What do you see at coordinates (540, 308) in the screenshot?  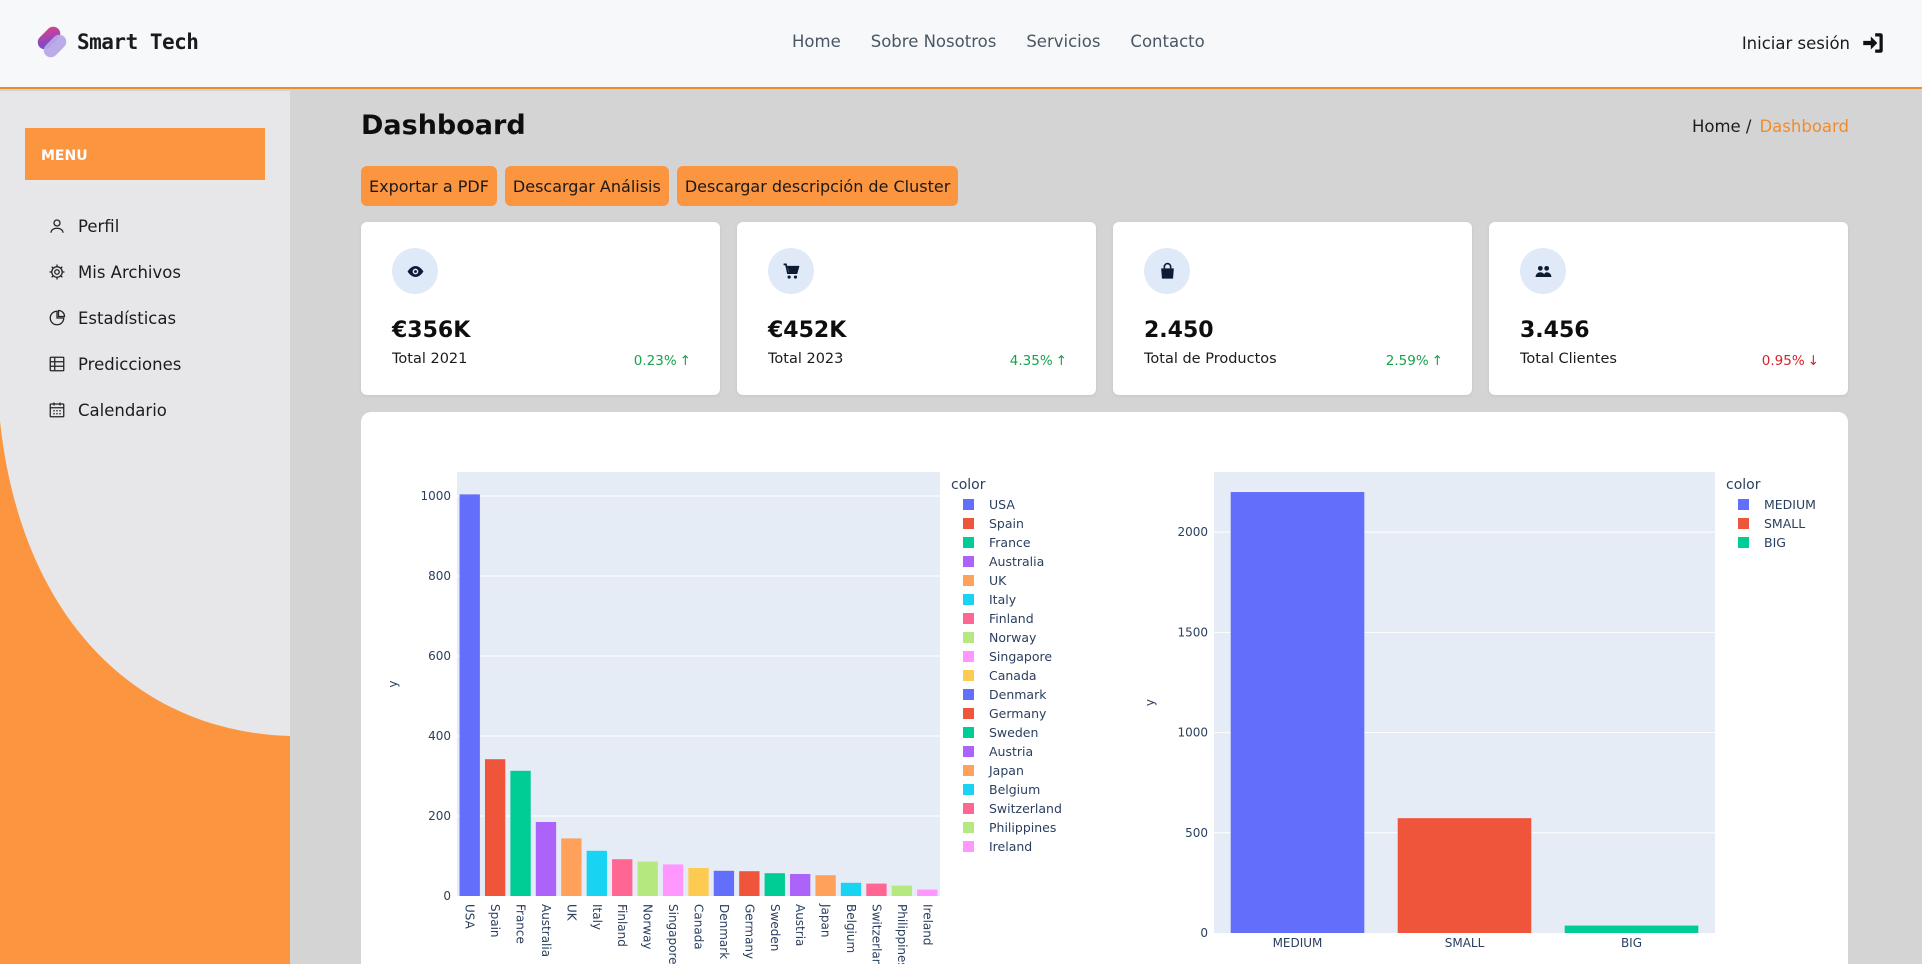 I see `stat-card-total-2021: €356K Total 2021 0.23% ↑` at bounding box center [540, 308].